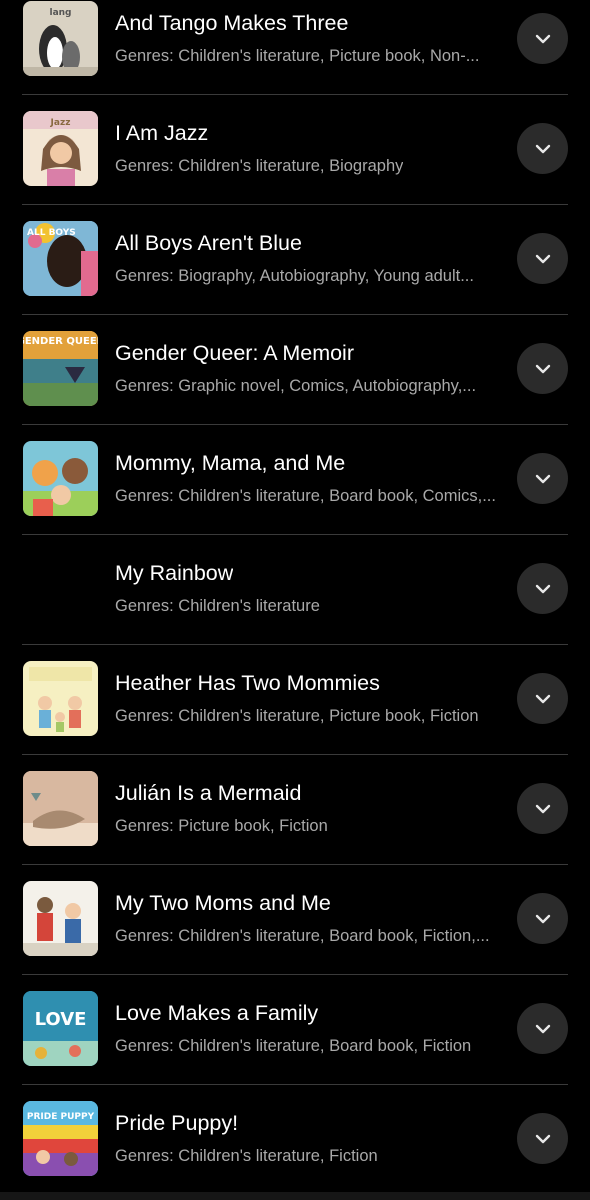 Image resolution: width=590 pixels, height=1200 pixels. I want to click on cover-lettering: Jazz, so click(60, 123).